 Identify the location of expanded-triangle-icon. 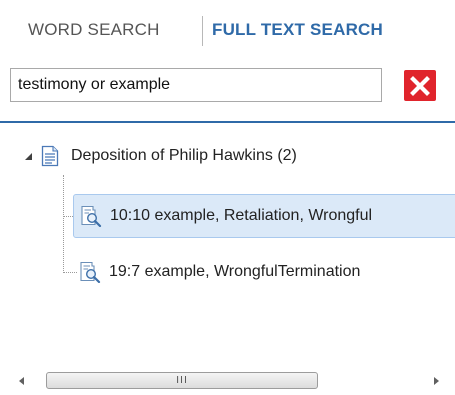
(28, 156).